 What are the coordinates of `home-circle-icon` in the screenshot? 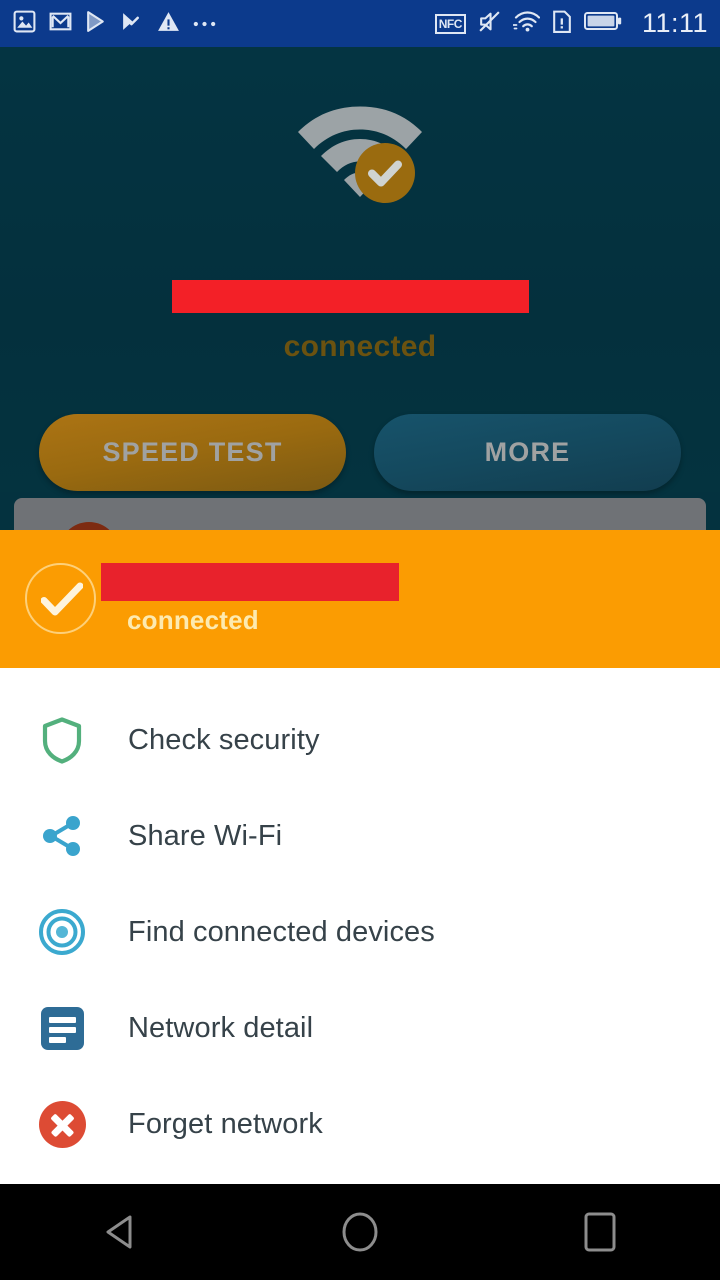 It's located at (360, 1232).